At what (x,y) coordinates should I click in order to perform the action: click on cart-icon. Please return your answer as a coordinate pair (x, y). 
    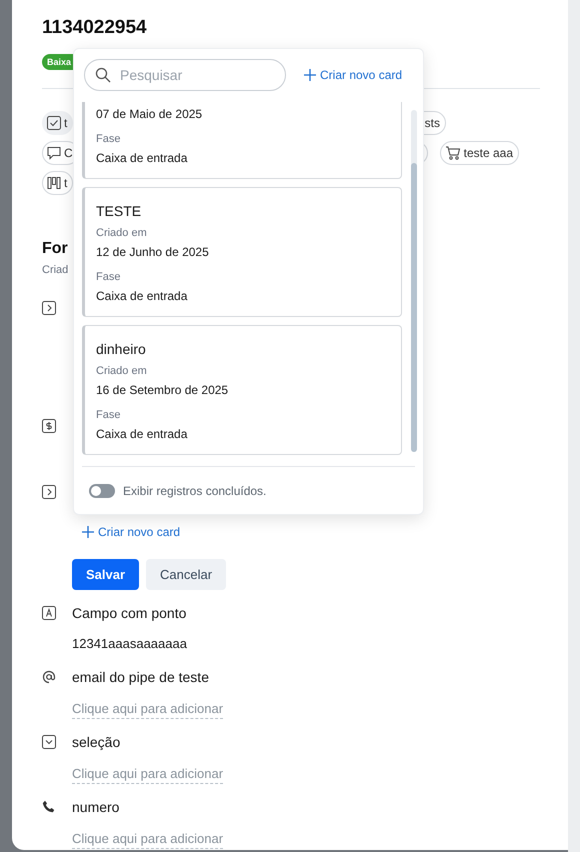
    Looking at the image, I should click on (452, 153).